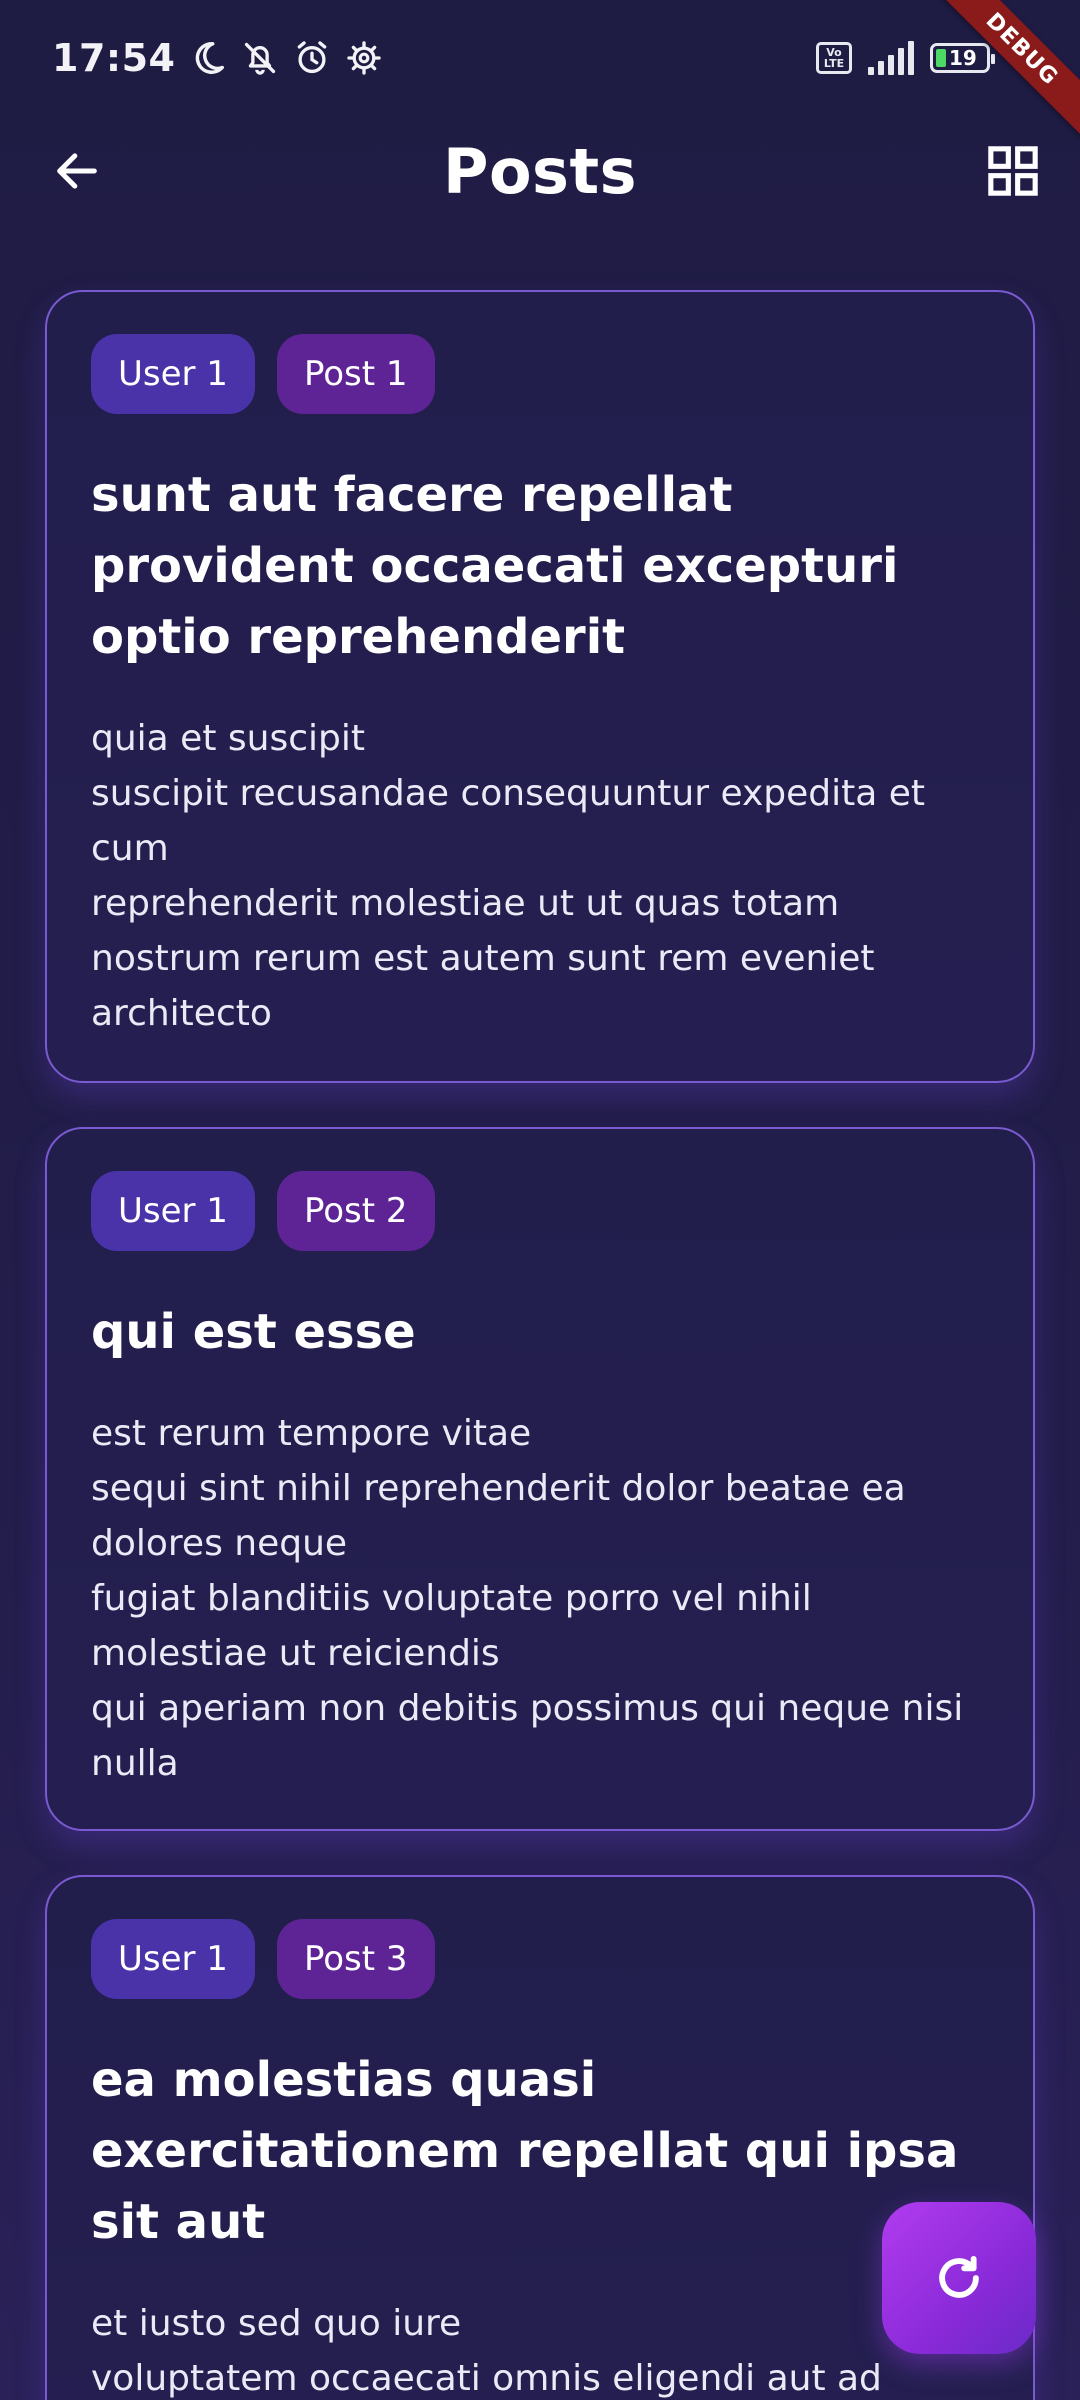  I want to click on refresh-icon, so click(959, 2276).